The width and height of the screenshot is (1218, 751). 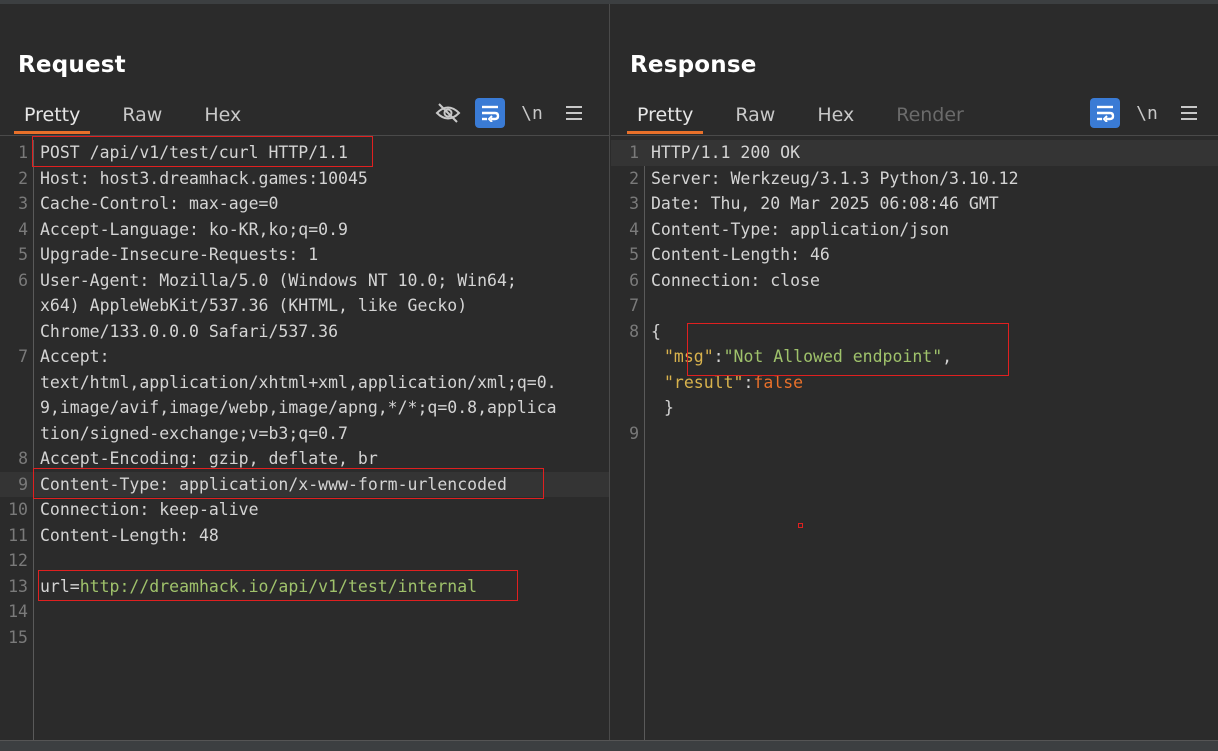 What do you see at coordinates (304, 204) in the screenshot?
I see `code-line: 3 Cache-Control: max-age=0` at bounding box center [304, 204].